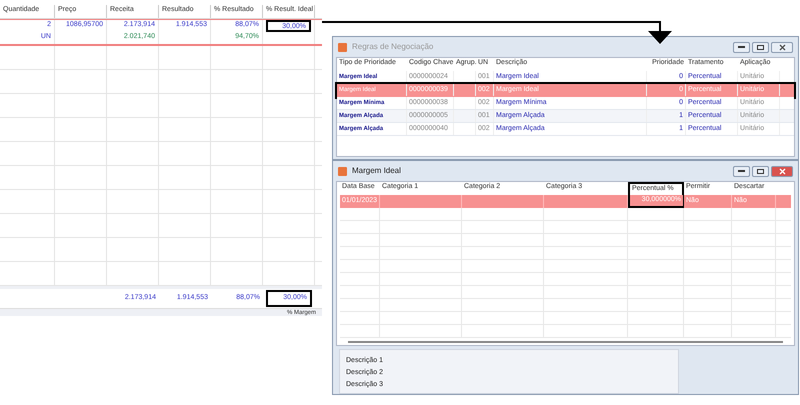 This screenshot has height=405, width=800. Describe the element at coordinates (393, 47) in the screenshot. I see `window-title: Regras de Negociação` at that location.